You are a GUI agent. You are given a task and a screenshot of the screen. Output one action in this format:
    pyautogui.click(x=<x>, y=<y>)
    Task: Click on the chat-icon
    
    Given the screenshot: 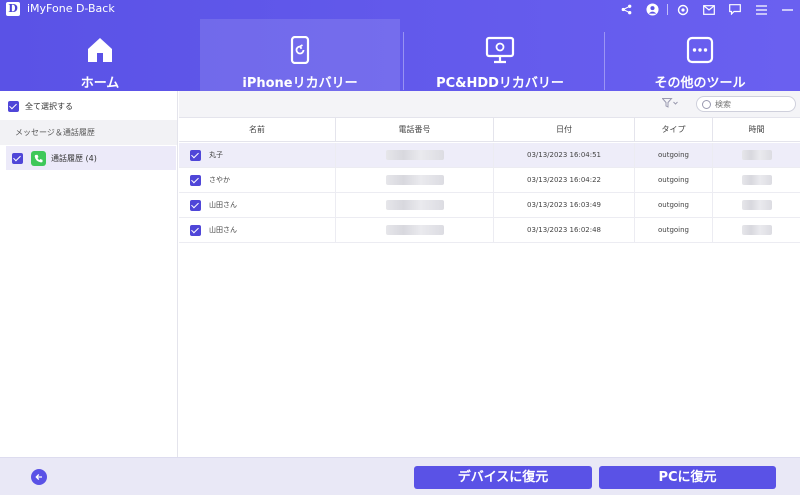 What is the action you would take?
    pyautogui.click(x=735, y=9)
    